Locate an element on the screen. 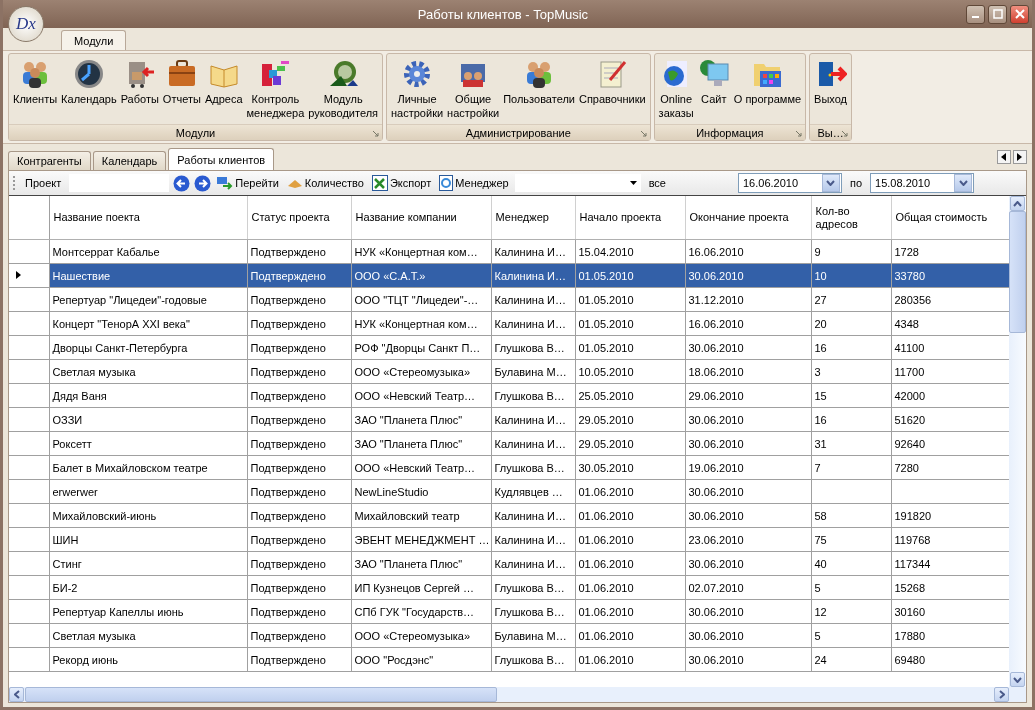 The height and width of the screenshot is (710, 1035). ribbon-button: Календарь is located at coordinates (89, 90).